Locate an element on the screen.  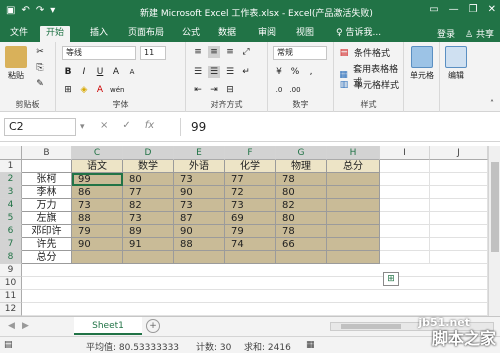
row-header-5: 5 is located at coordinates (11, 218).